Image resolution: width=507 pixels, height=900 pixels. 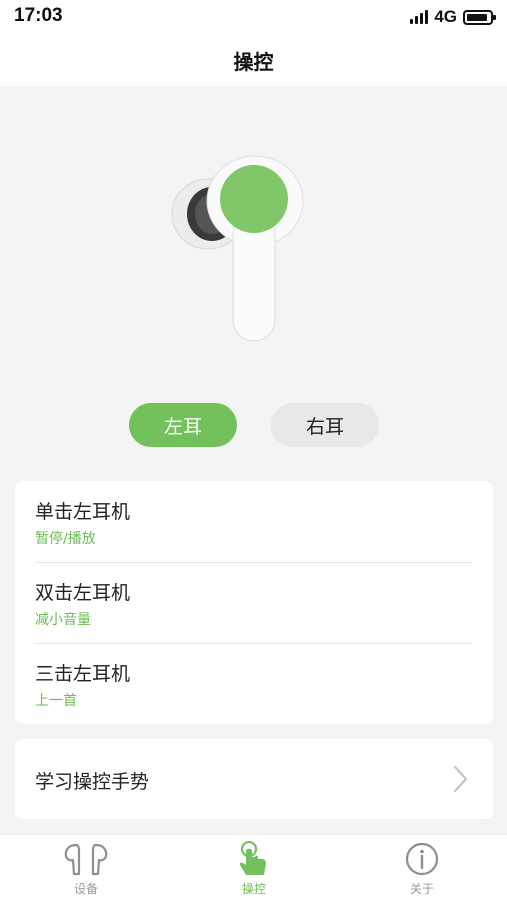 I want to click on signal-icon, so click(x=419, y=17).